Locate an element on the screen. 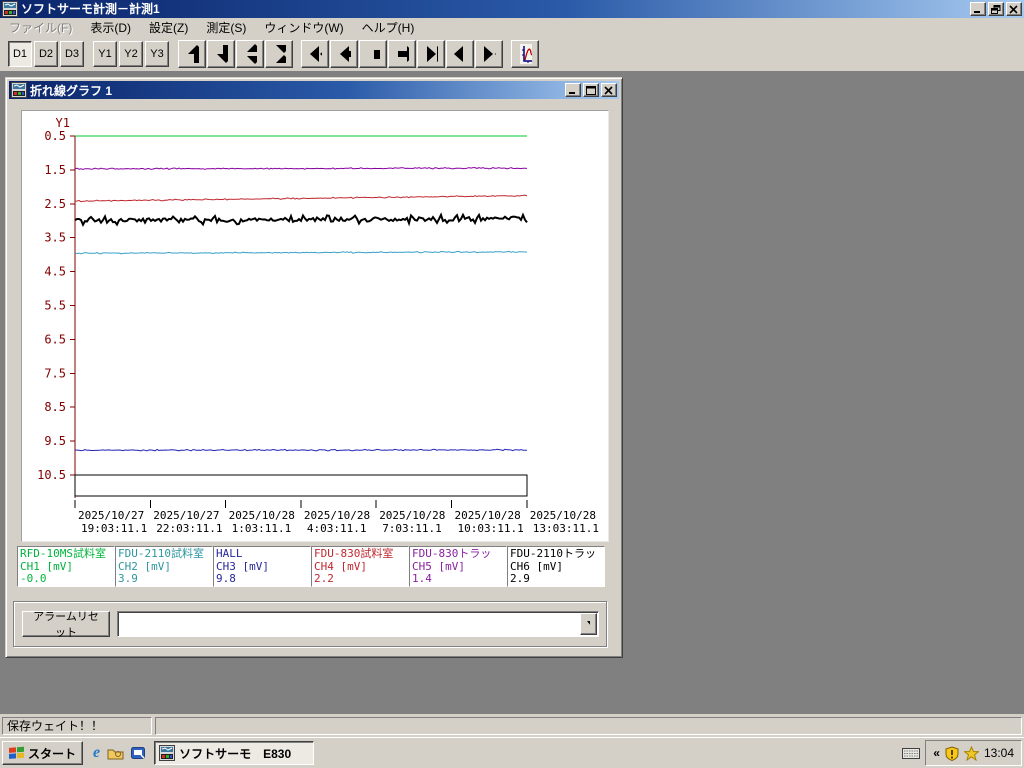 Image resolution: width=1024 pixels, height=768 pixels. legend-value: -0.0 is located at coordinates (33, 578).